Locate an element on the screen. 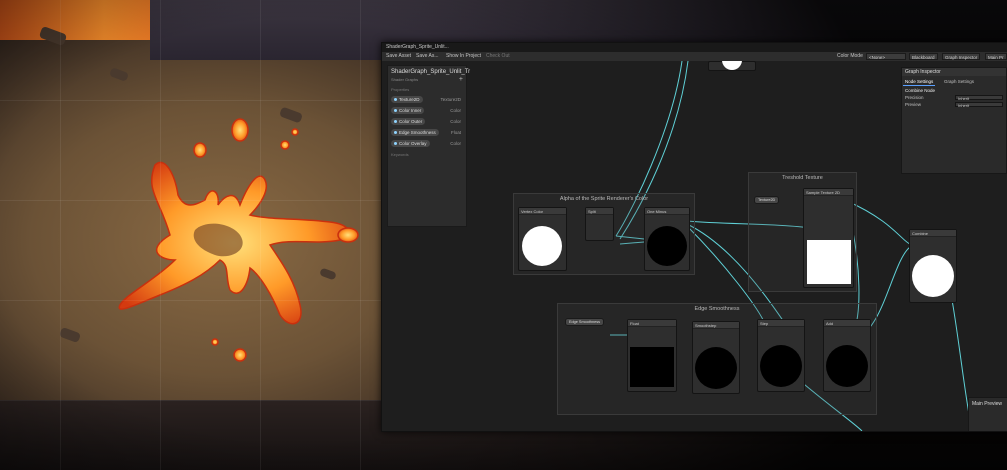 The height and width of the screenshot is (470, 1007). node-title: One Minus is located at coordinates (667, 211).